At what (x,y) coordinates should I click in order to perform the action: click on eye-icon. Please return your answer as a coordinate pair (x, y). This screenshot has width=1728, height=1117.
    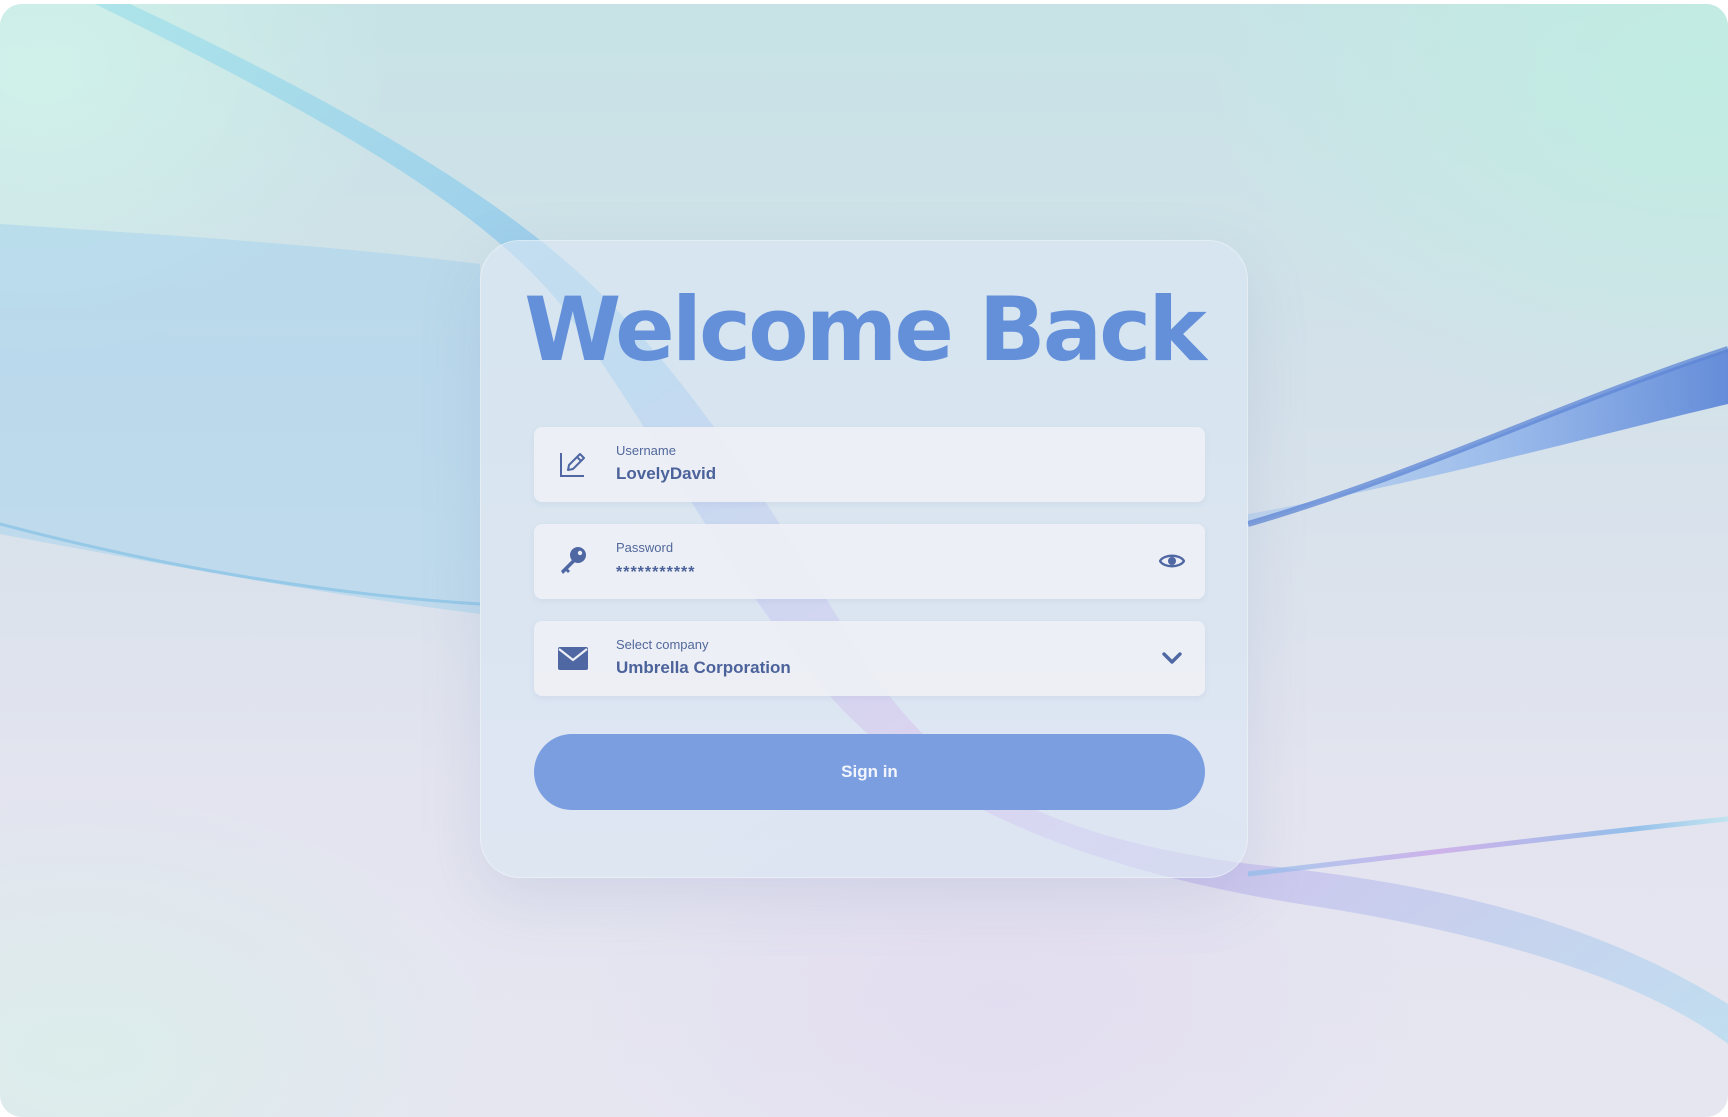
    Looking at the image, I should click on (1172, 561).